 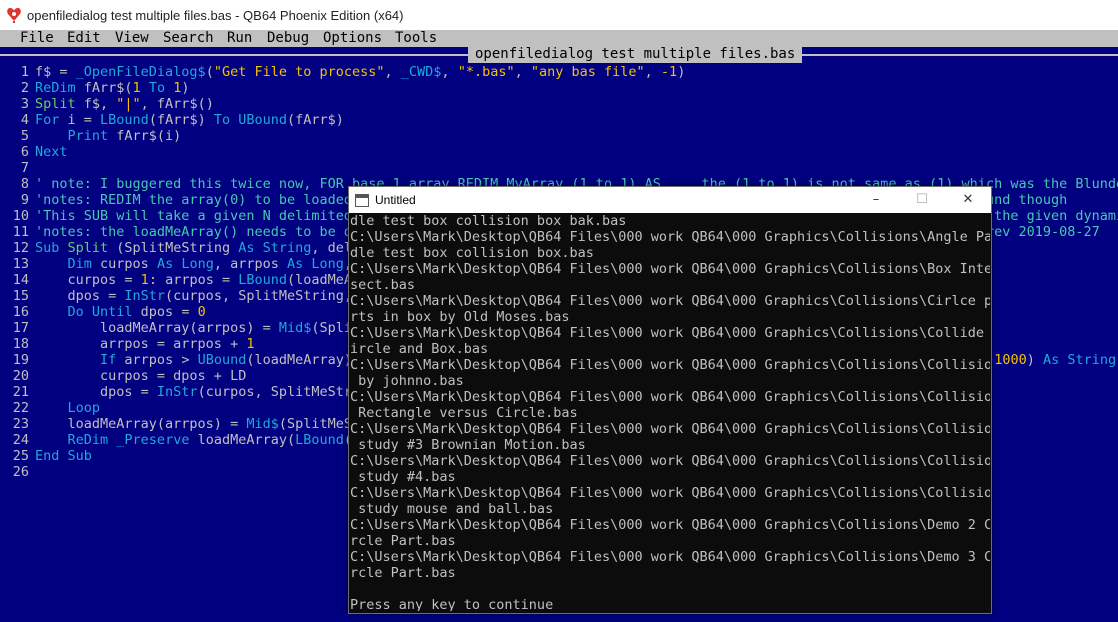 I want to click on code-token: Print, so click(x=88, y=136).